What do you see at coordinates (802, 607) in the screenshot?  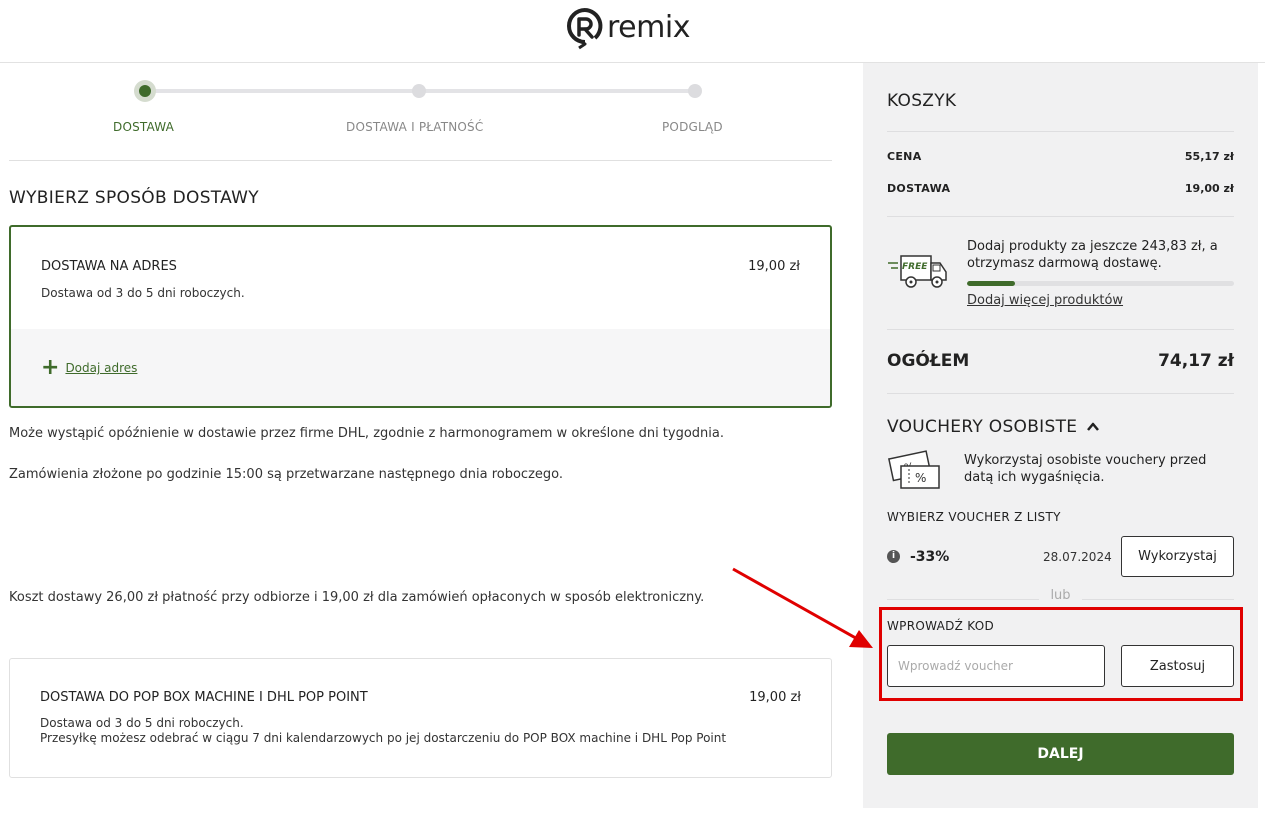 I see `annotation-arrow` at bounding box center [802, 607].